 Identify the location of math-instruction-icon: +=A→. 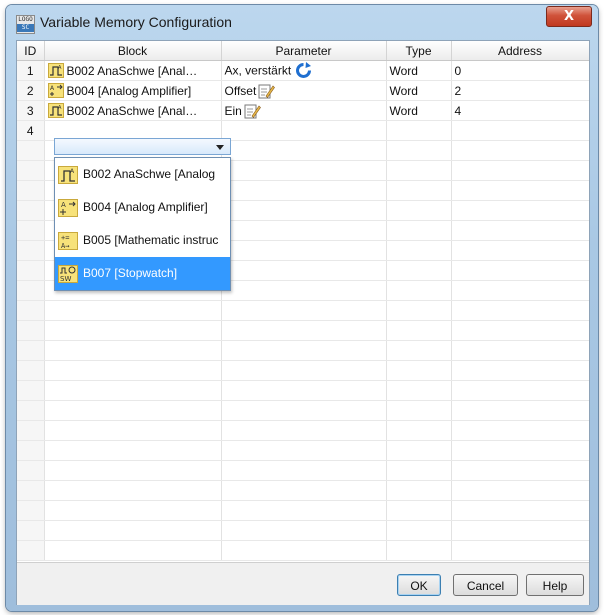
(68, 241).